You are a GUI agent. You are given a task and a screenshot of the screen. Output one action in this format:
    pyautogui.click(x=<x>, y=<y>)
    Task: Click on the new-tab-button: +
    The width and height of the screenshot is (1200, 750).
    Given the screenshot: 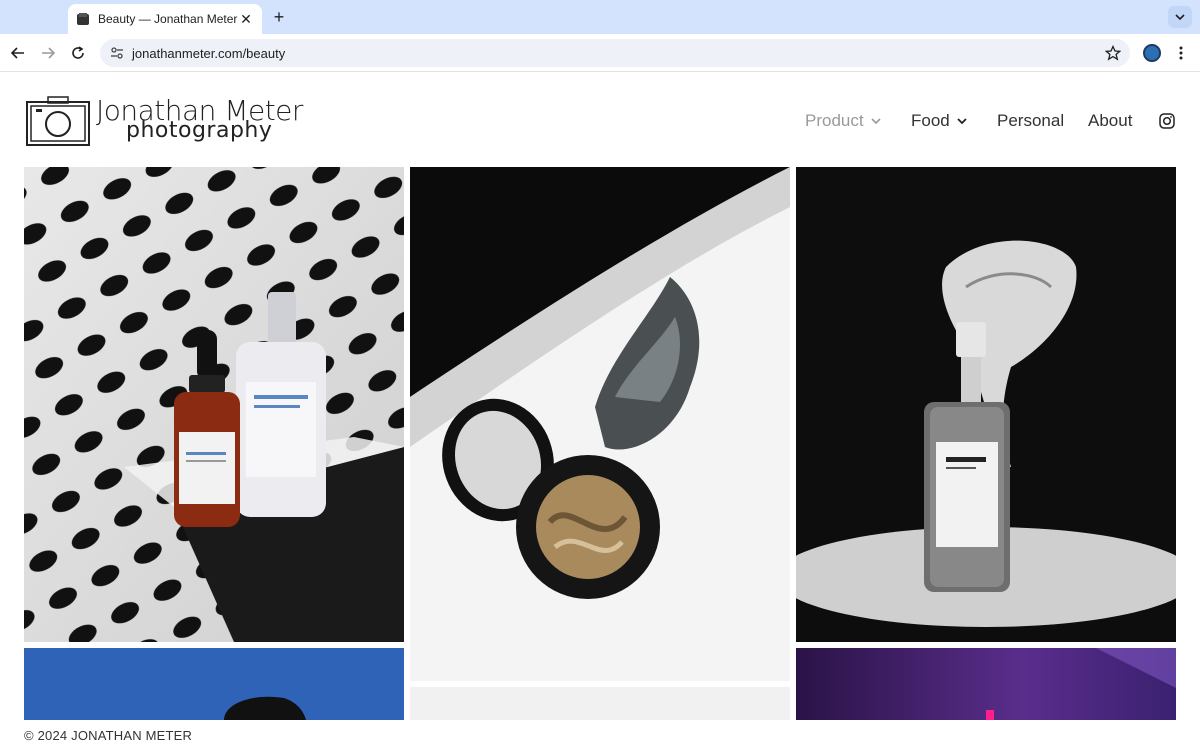 What is the action you would take?
    pyautogui.click(x=279, y=17)
    